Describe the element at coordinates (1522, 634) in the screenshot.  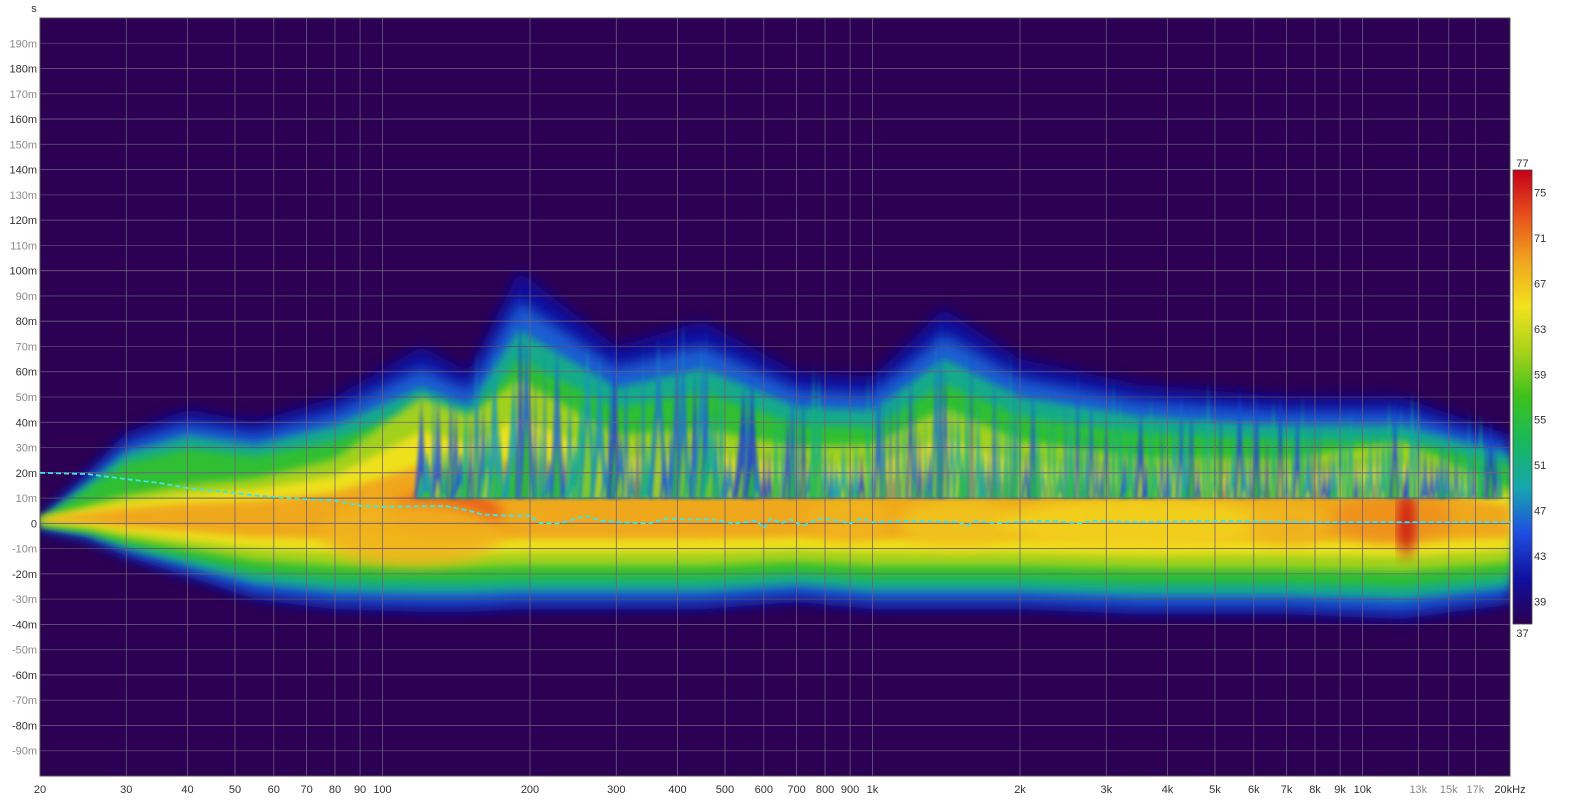
I see `colorbar-min-label: 37` at that location.